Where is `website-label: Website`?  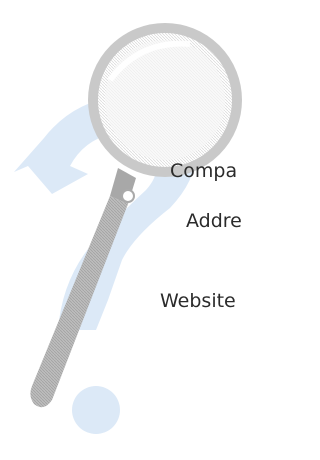
website-label: Website is located at coordinates (198, 301).